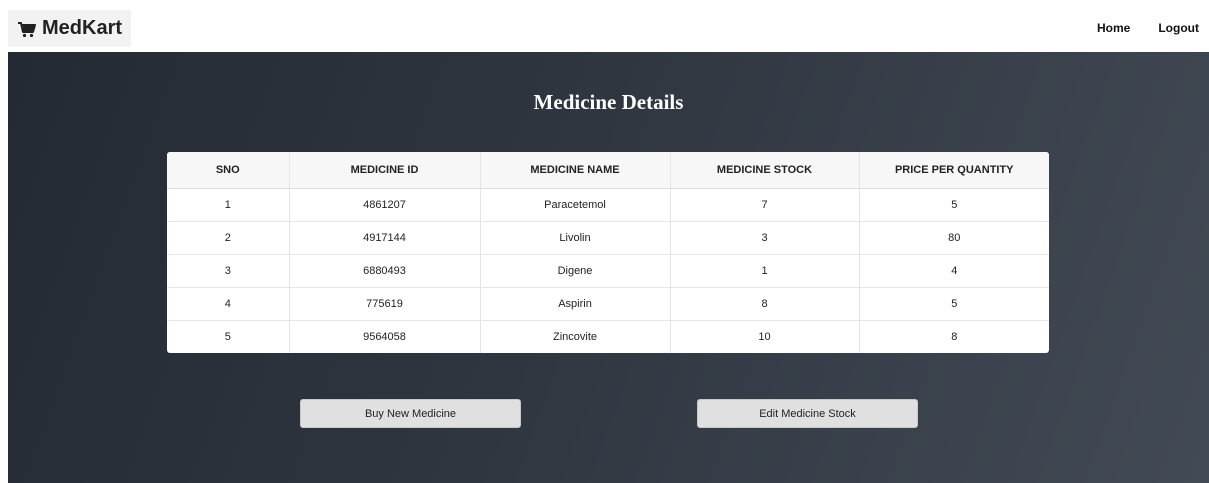 This screenshot has height=483, width=1209. What do you see at coordinates (385, 170) in the screenshot?
I see `header-medicine-id: MEDICINE ID` at bounding box center [385, 170].